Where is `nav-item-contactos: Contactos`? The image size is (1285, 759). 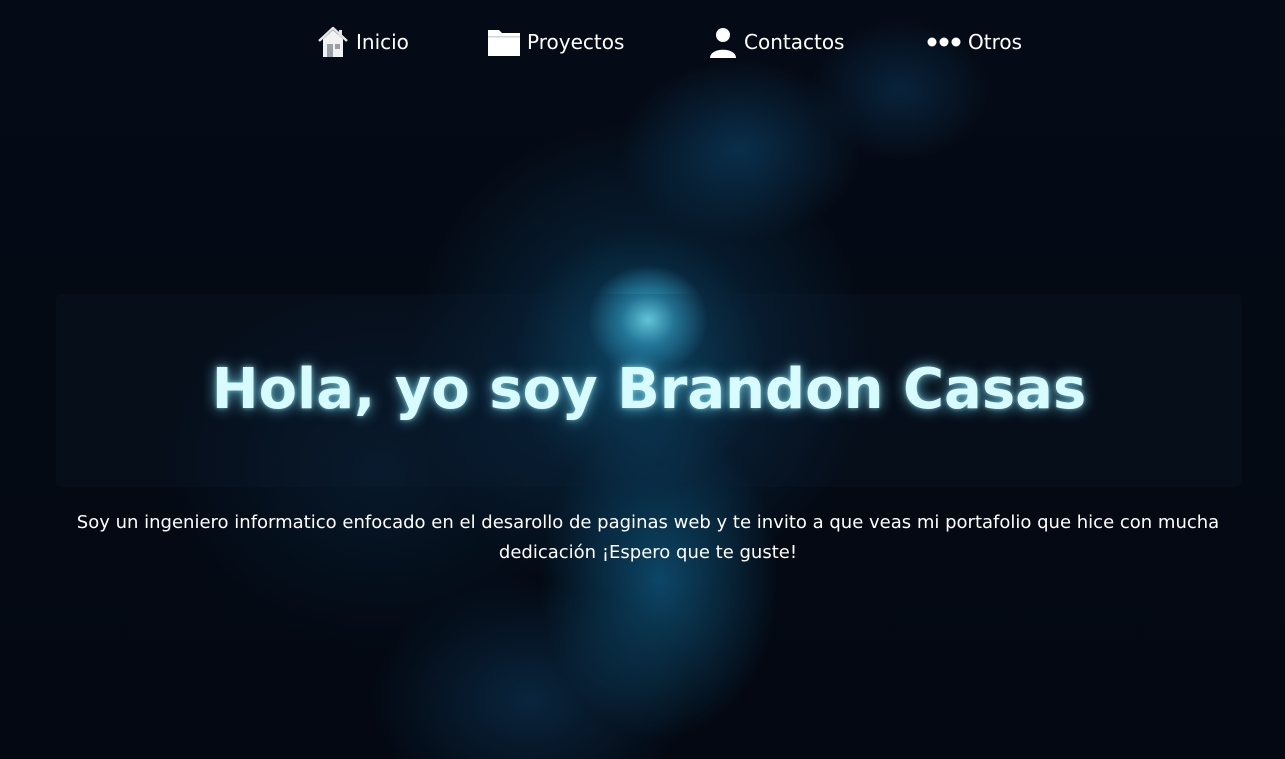
nav-item-contactos: Contactos is located at coordinates (776, 42).